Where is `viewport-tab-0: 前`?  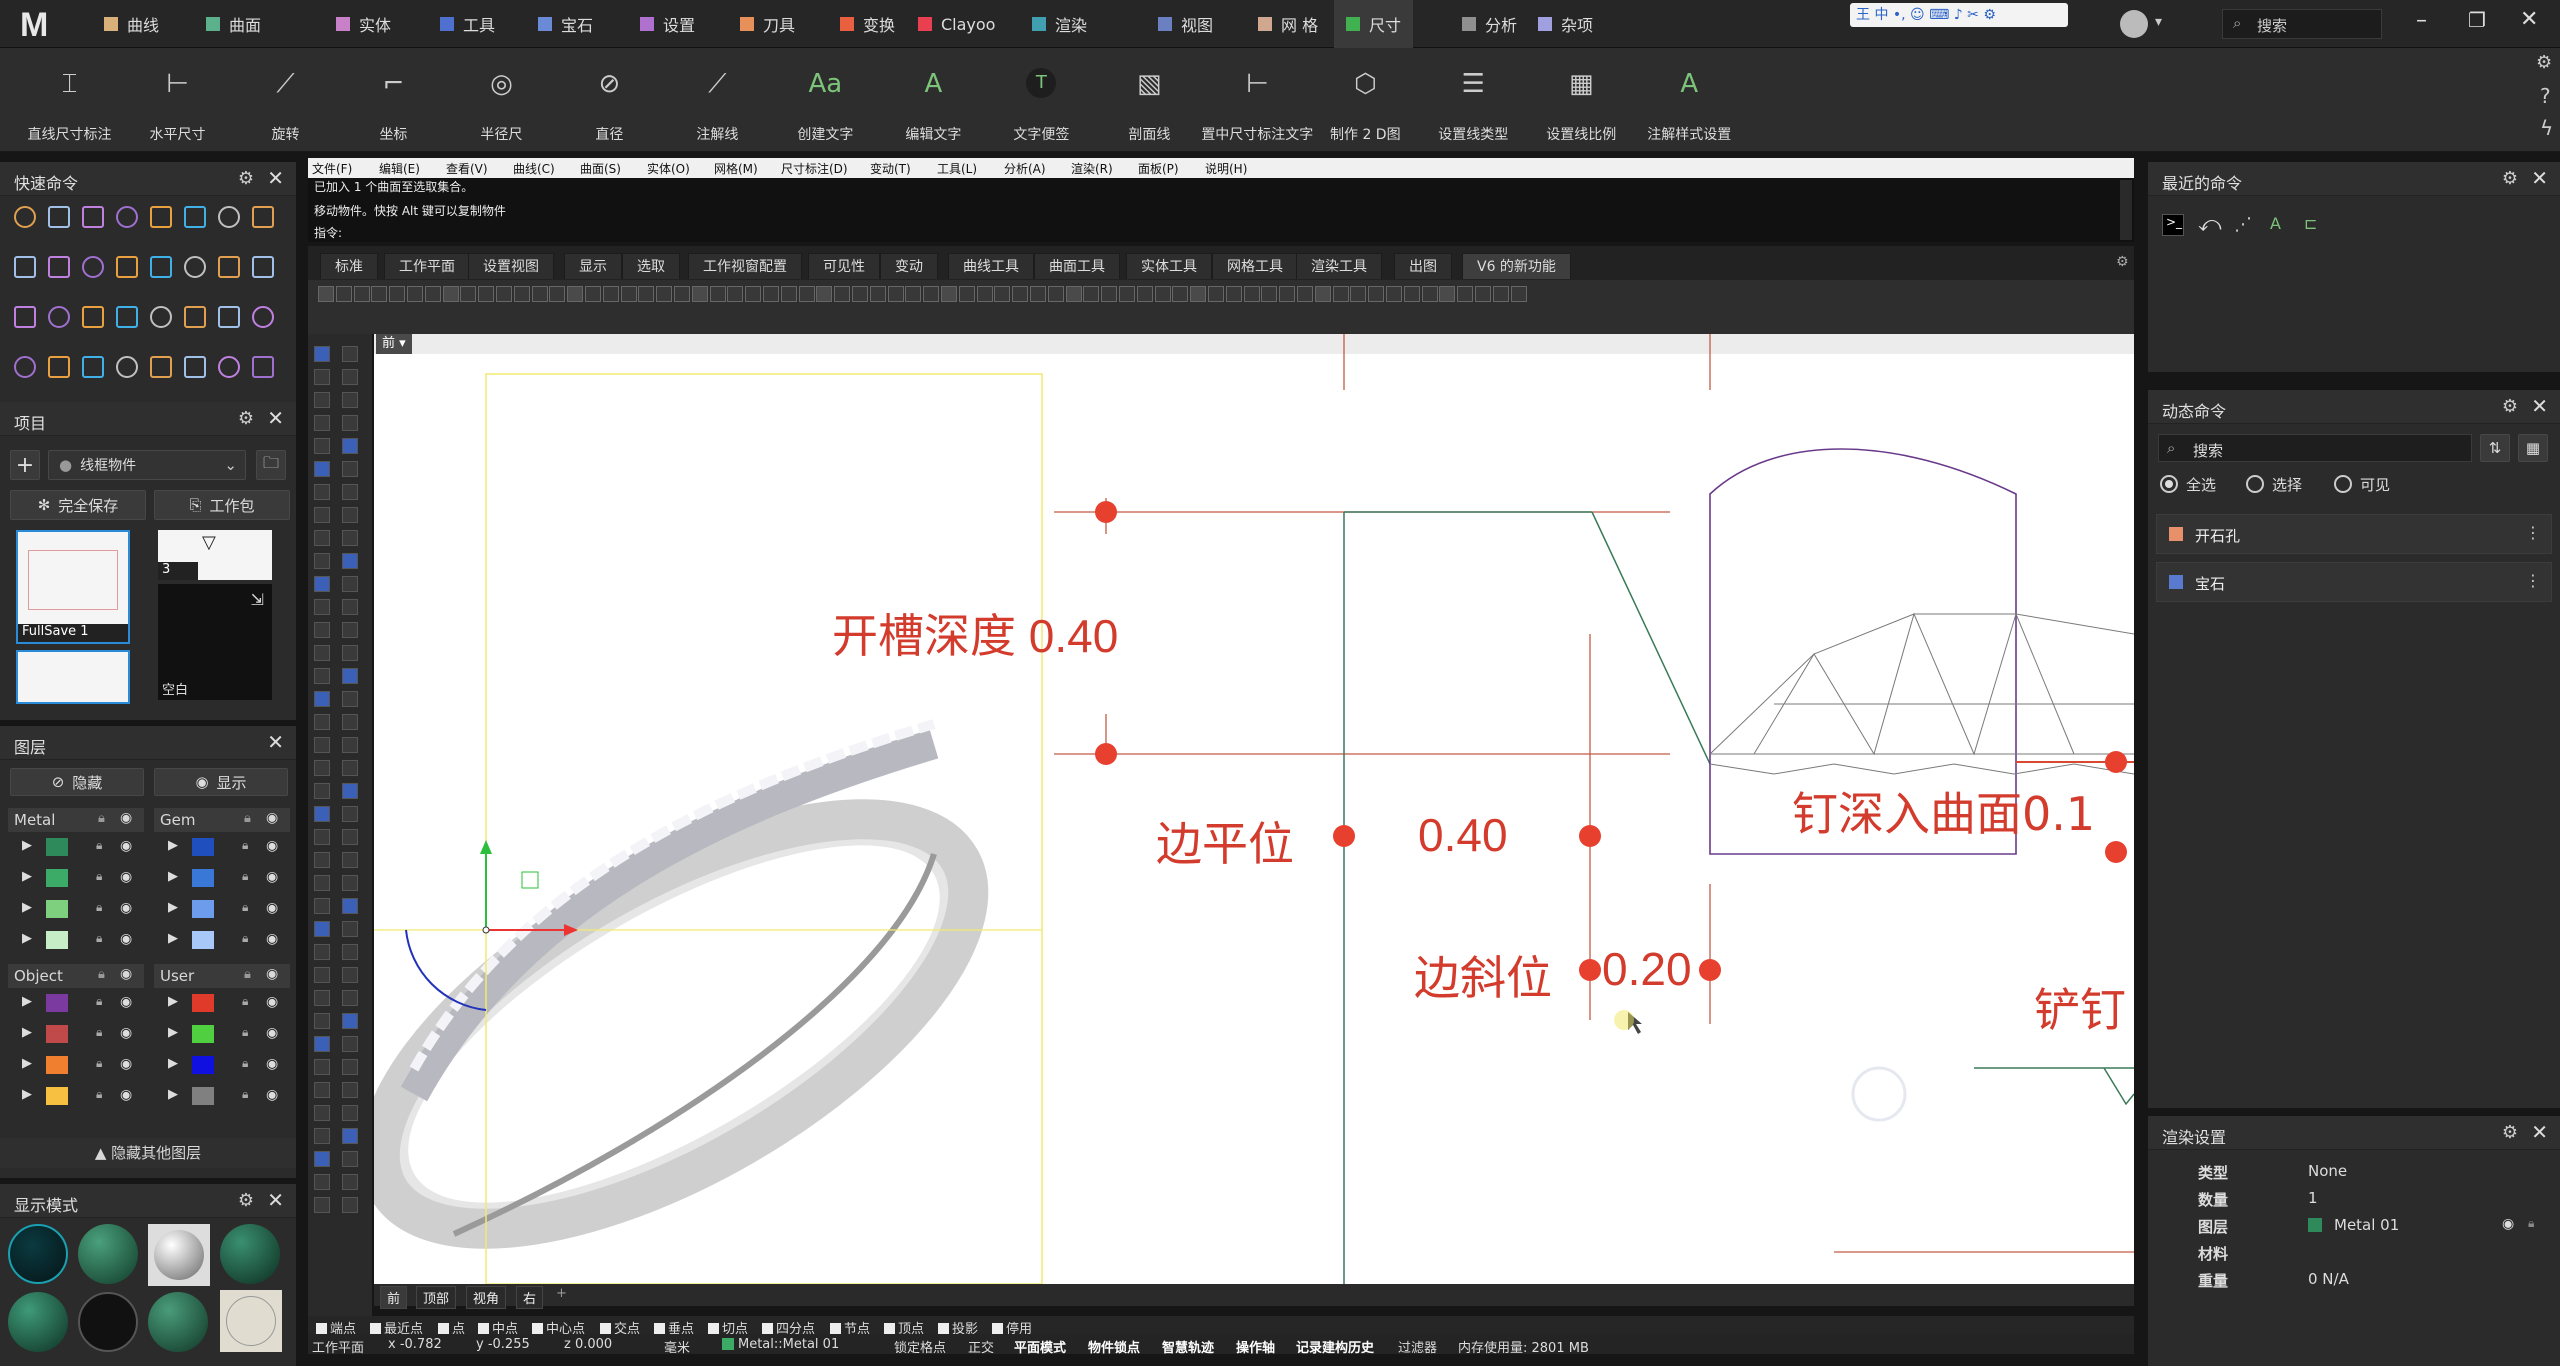
viewport-tab-0: 前 is located at coordinates (394, 1297).